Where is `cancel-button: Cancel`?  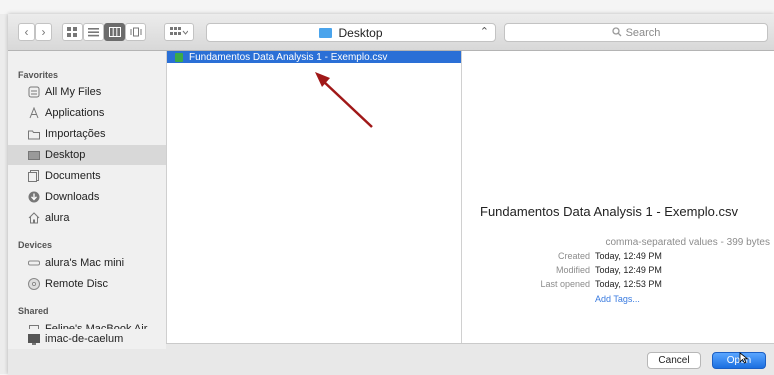 cancel-button: Cancel is located at coordinates (674, 360).